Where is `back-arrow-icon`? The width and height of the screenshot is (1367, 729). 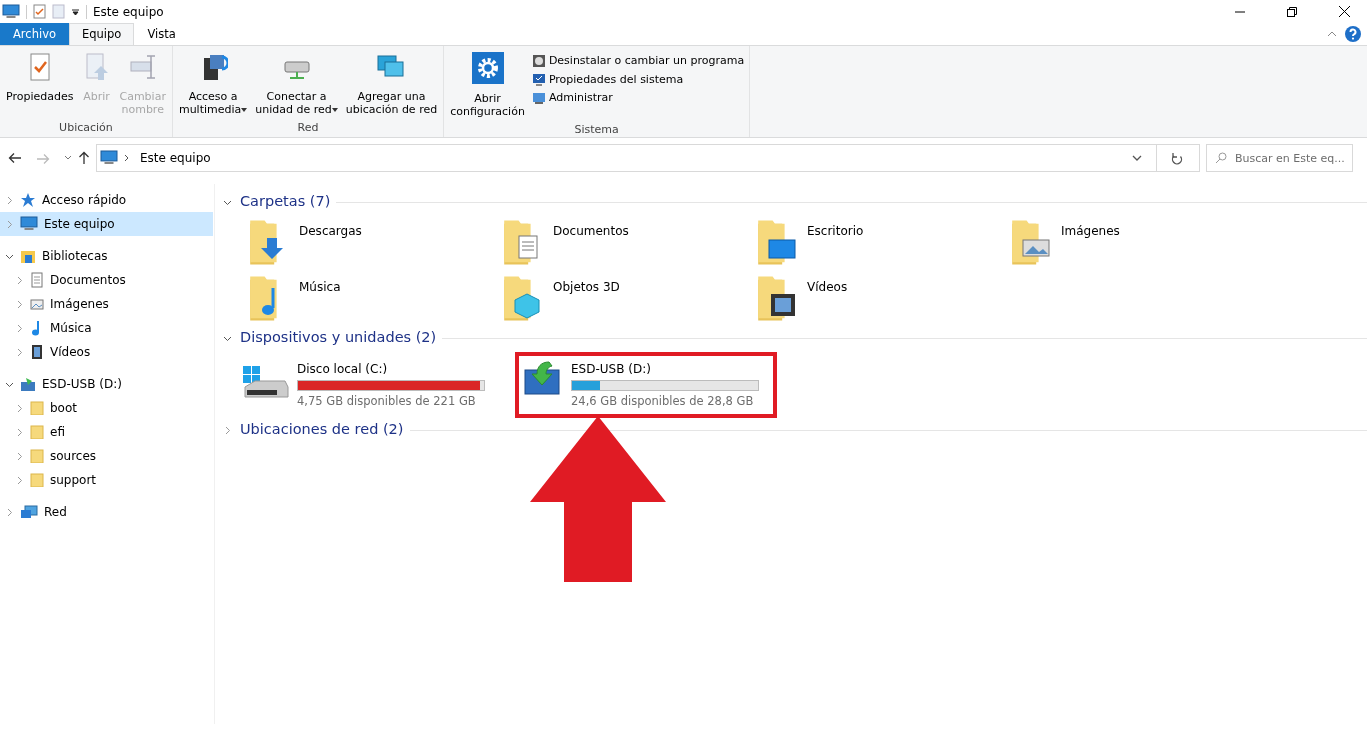 back-arrow-icon is located at coordinates (15, 158).